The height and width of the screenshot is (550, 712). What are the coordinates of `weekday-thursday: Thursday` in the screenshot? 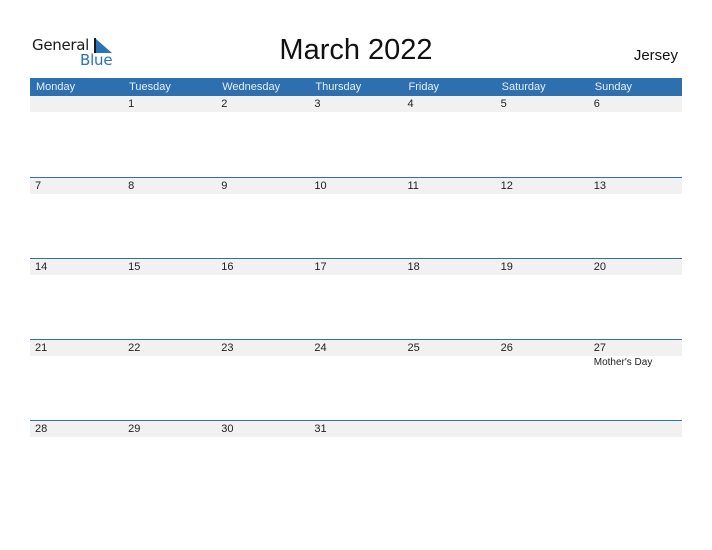 It's located at (338, 87).